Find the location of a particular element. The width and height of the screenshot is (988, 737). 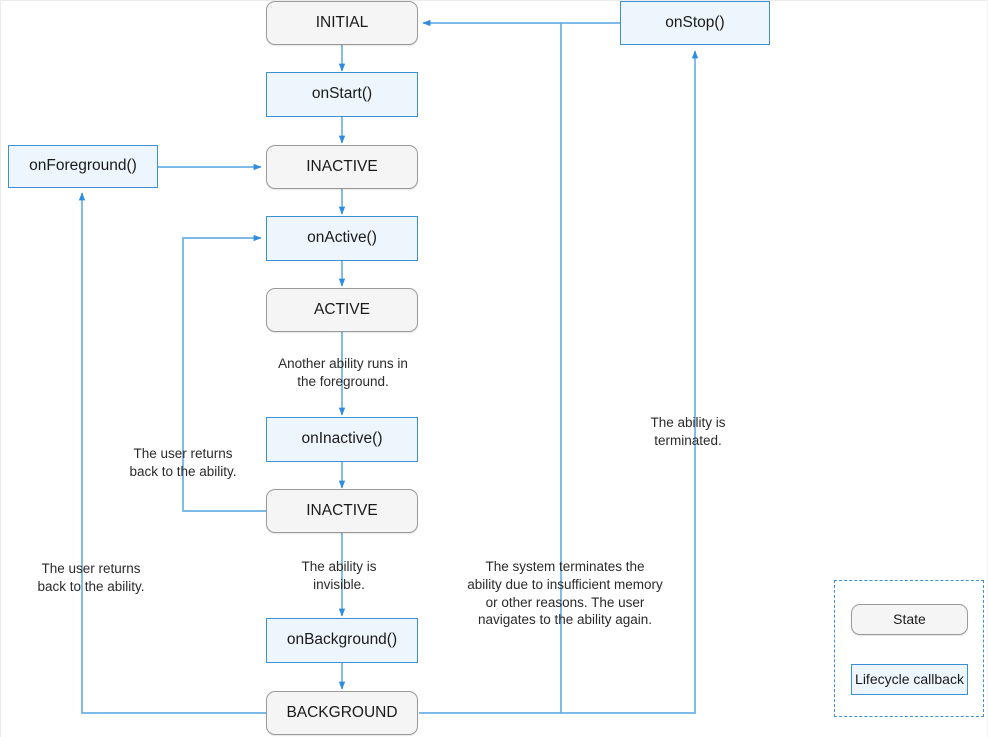

edge-label-ability-invisible: The ability is invisible. is located at coordinates (339, 575).